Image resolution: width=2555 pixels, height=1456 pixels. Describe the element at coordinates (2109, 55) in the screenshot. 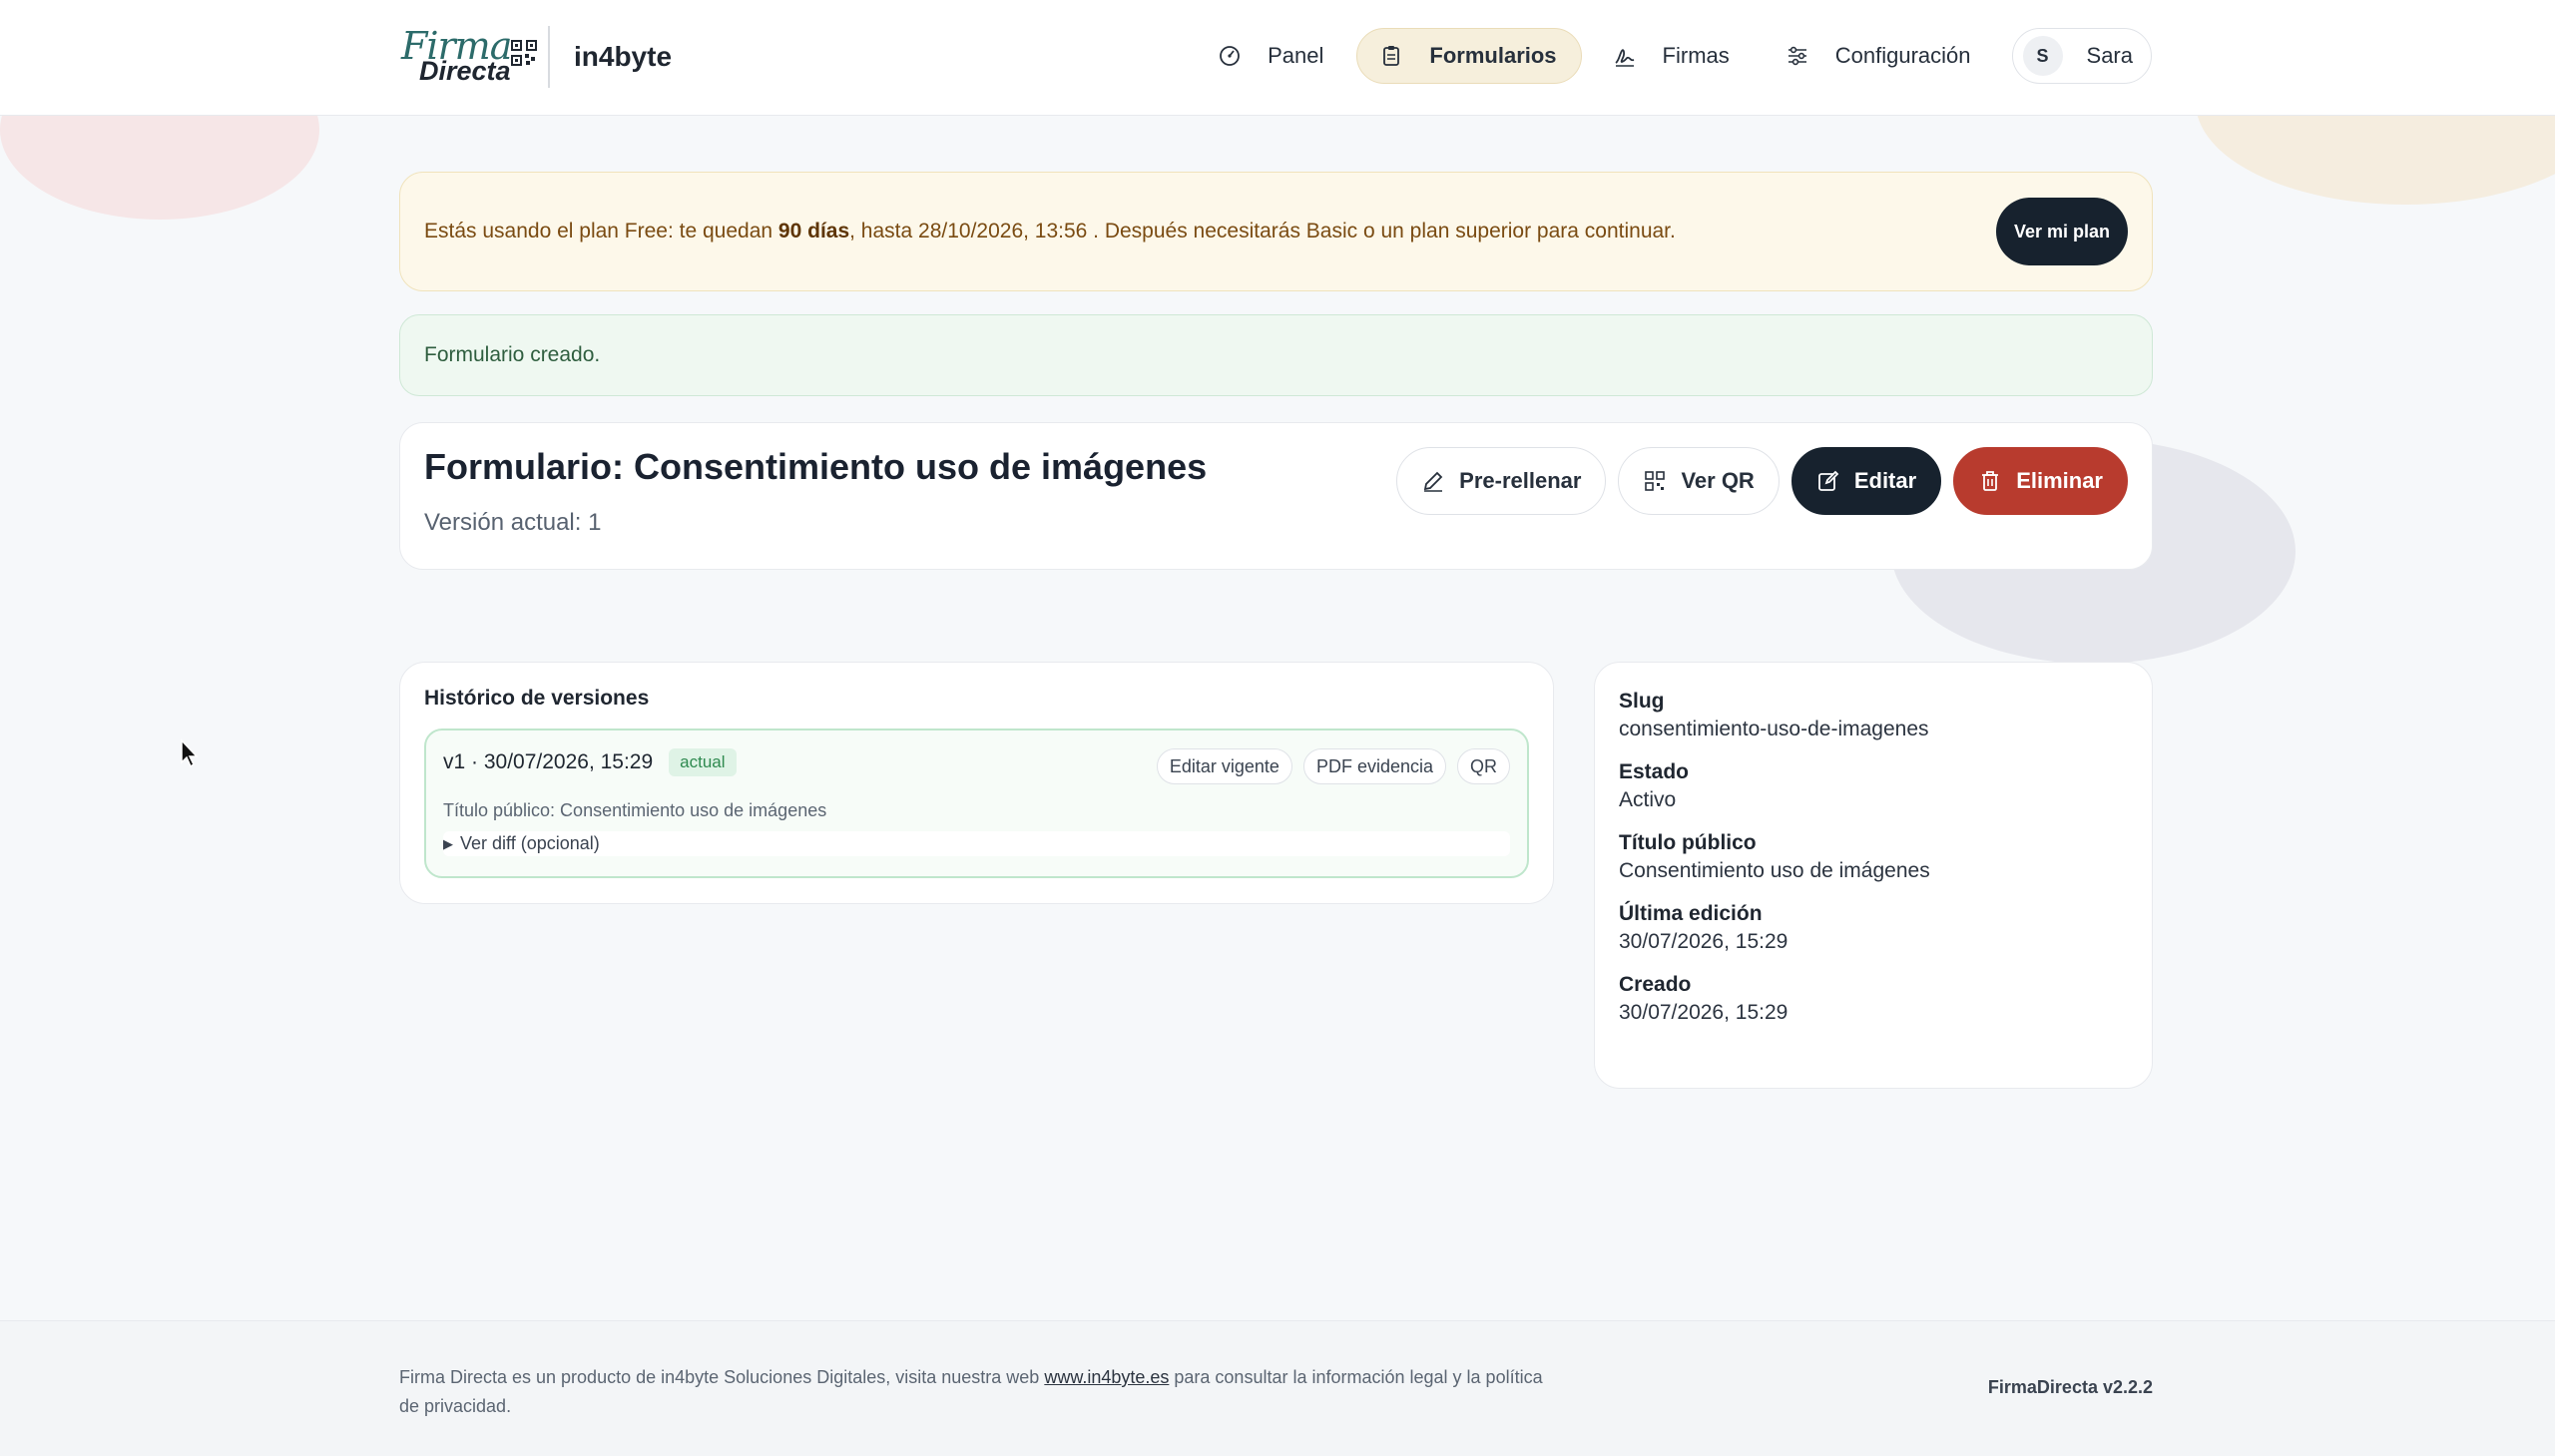

I see `user-name: Sara` at that location.